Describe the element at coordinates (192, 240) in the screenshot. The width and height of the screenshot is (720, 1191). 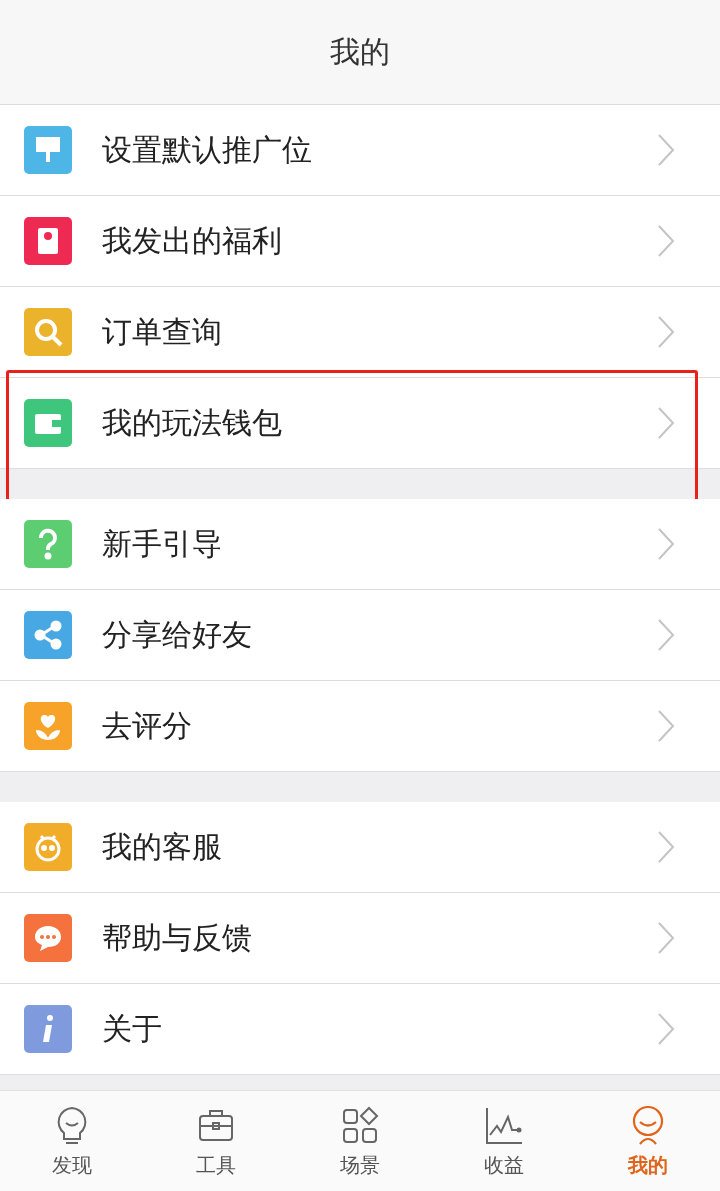
I see `menu-label: 我发出的福利` at that location.